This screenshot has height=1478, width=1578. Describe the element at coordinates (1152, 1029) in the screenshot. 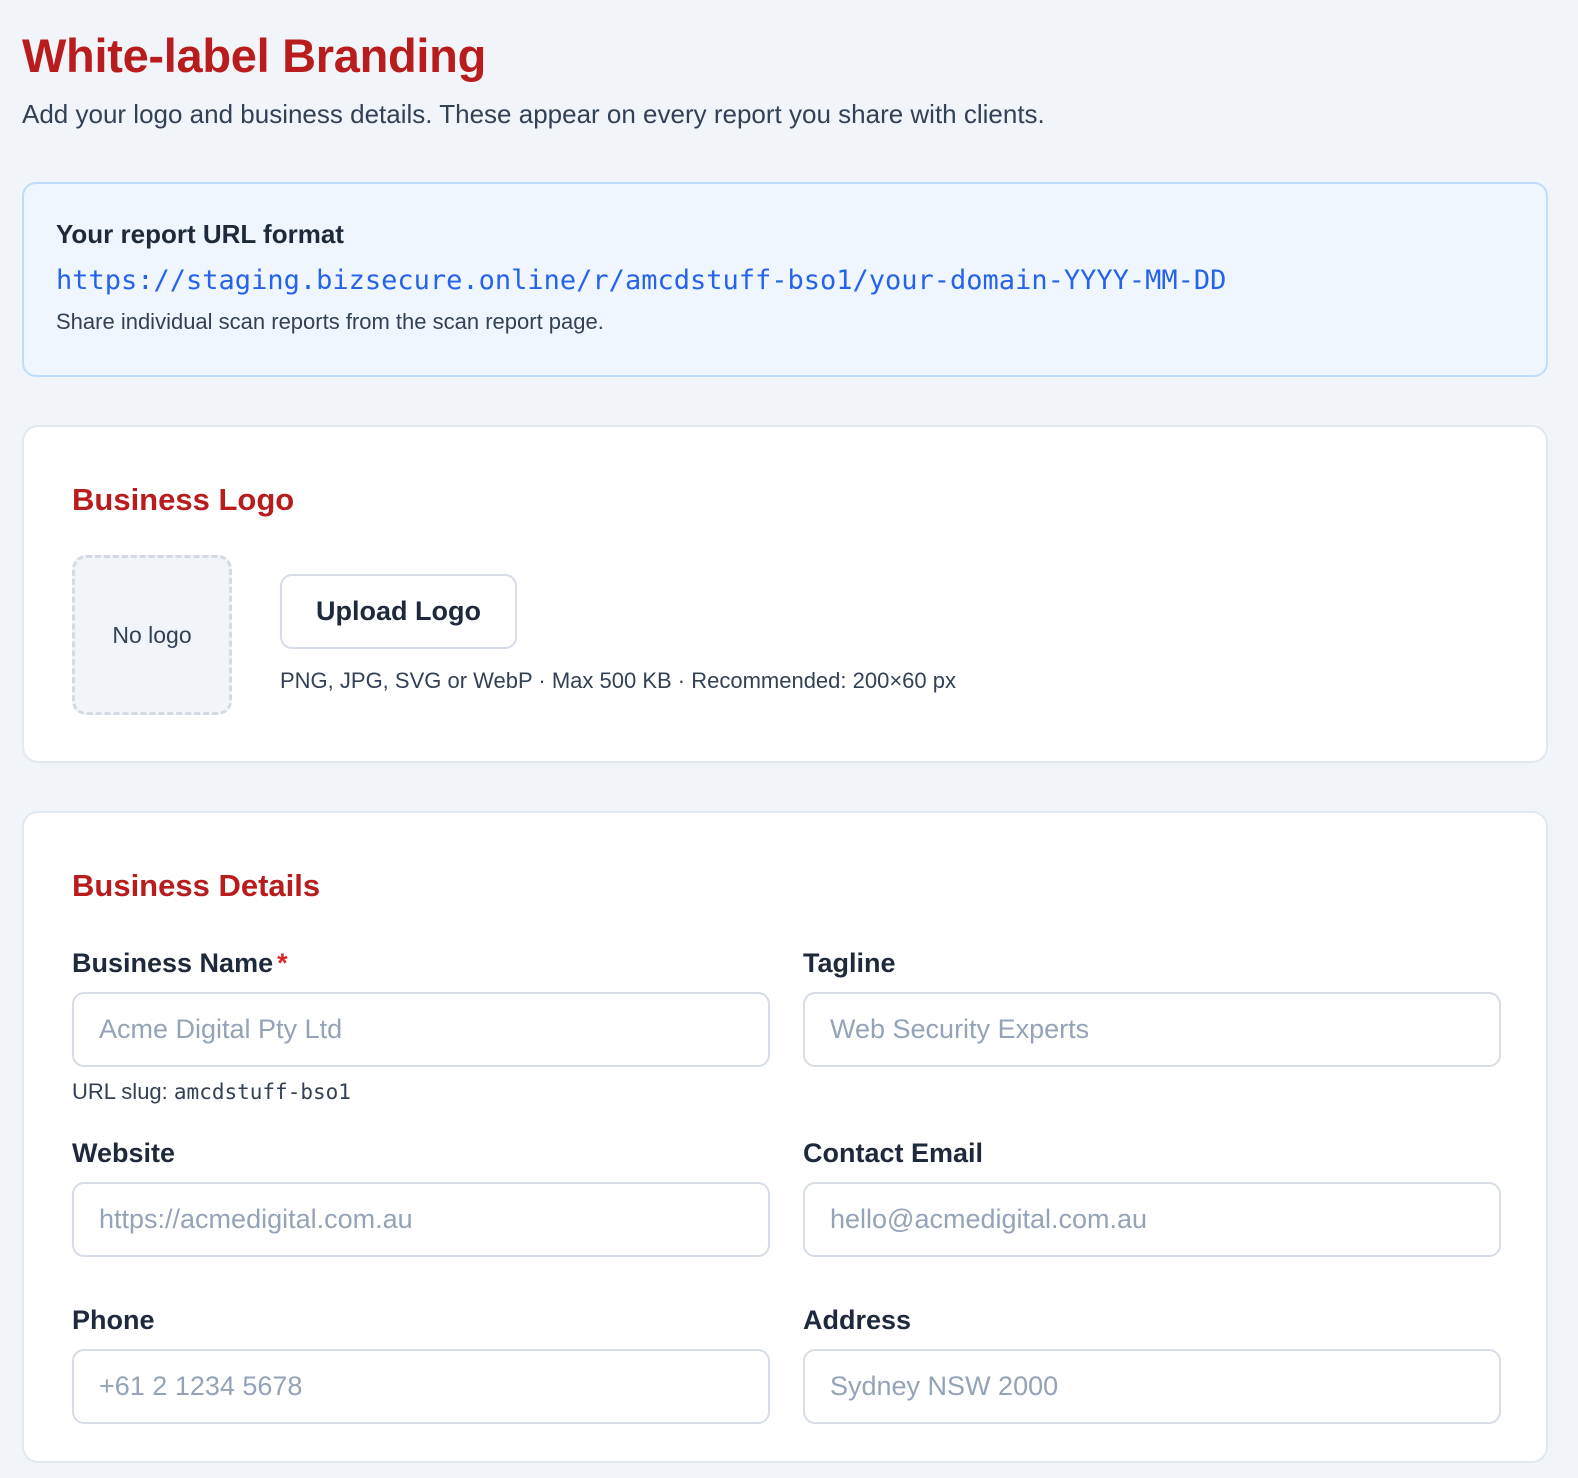

I see `tagline-input` at that location.